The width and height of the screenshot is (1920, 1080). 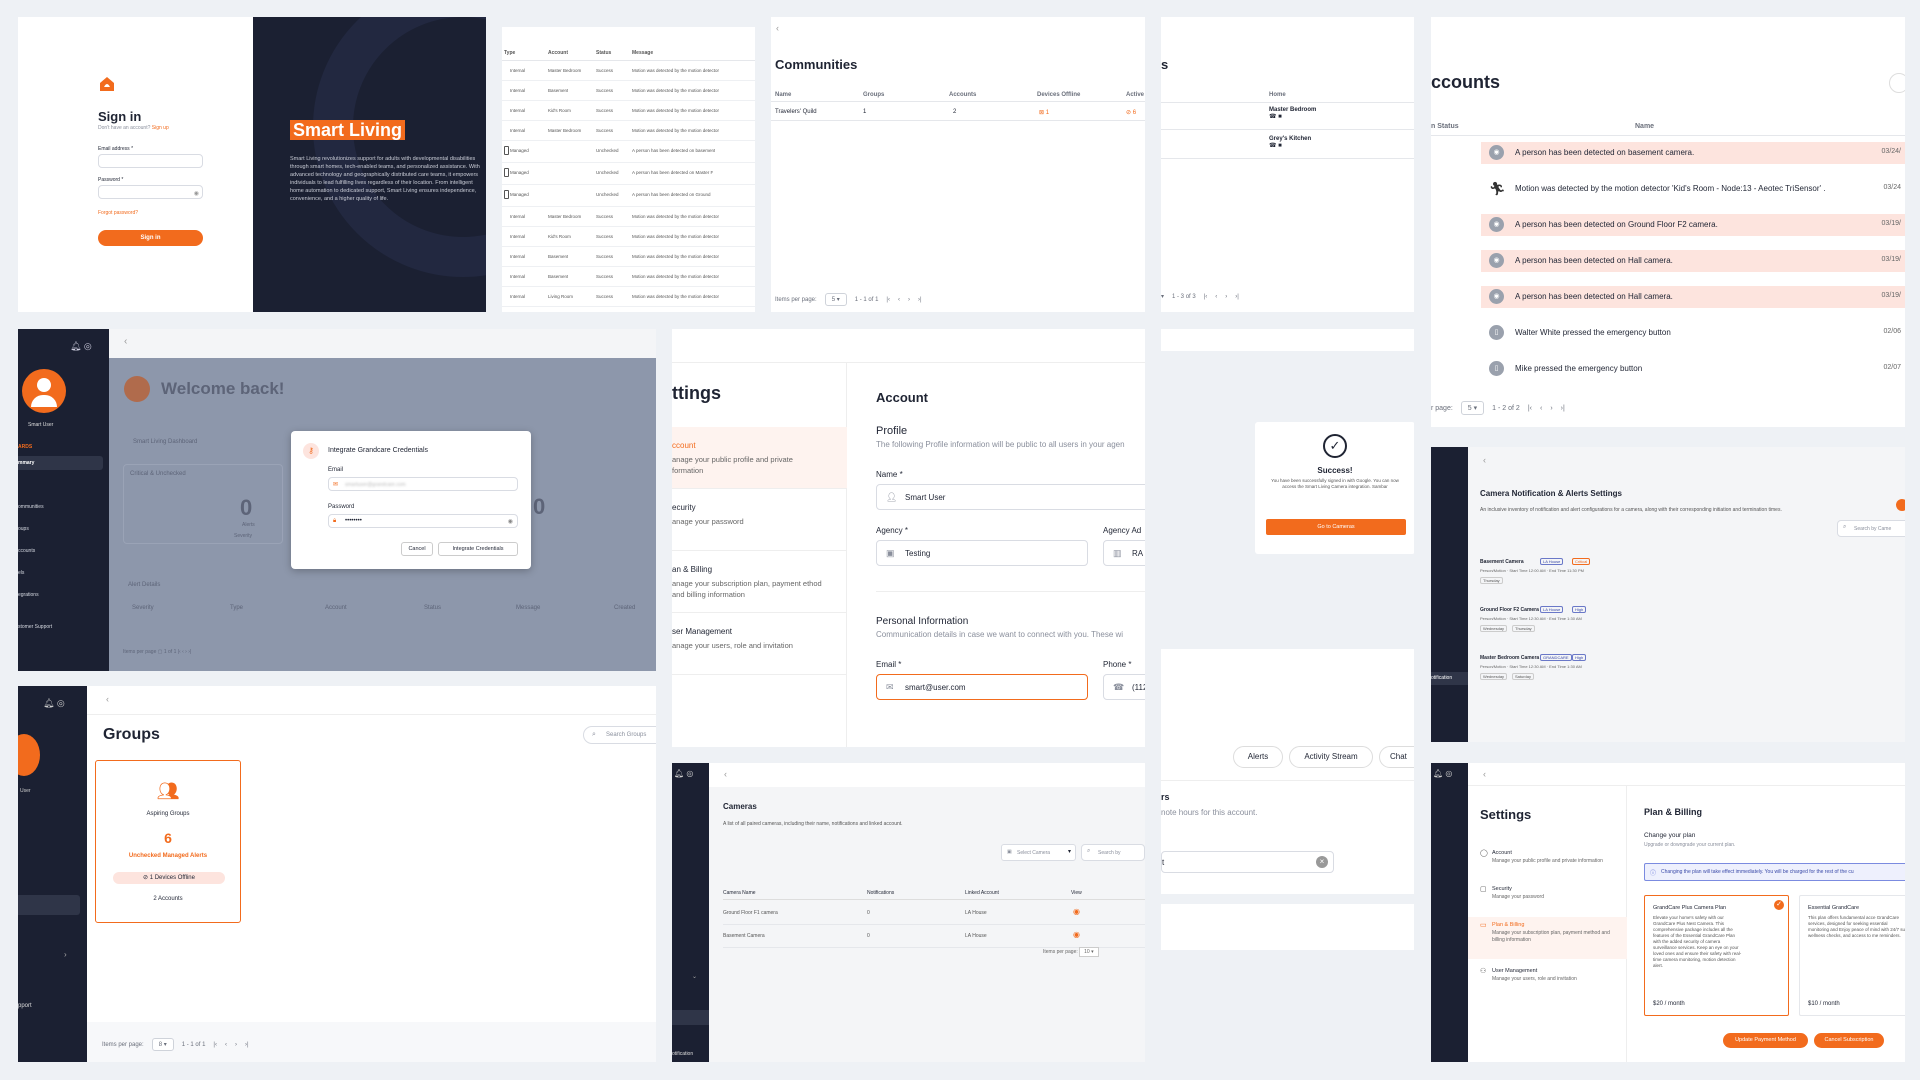 What do you see at coordinates (1292, 113) in the screenshot?
I see `list-item: Master Bedroom ☎ ■` at bounding box center [1292, 113].